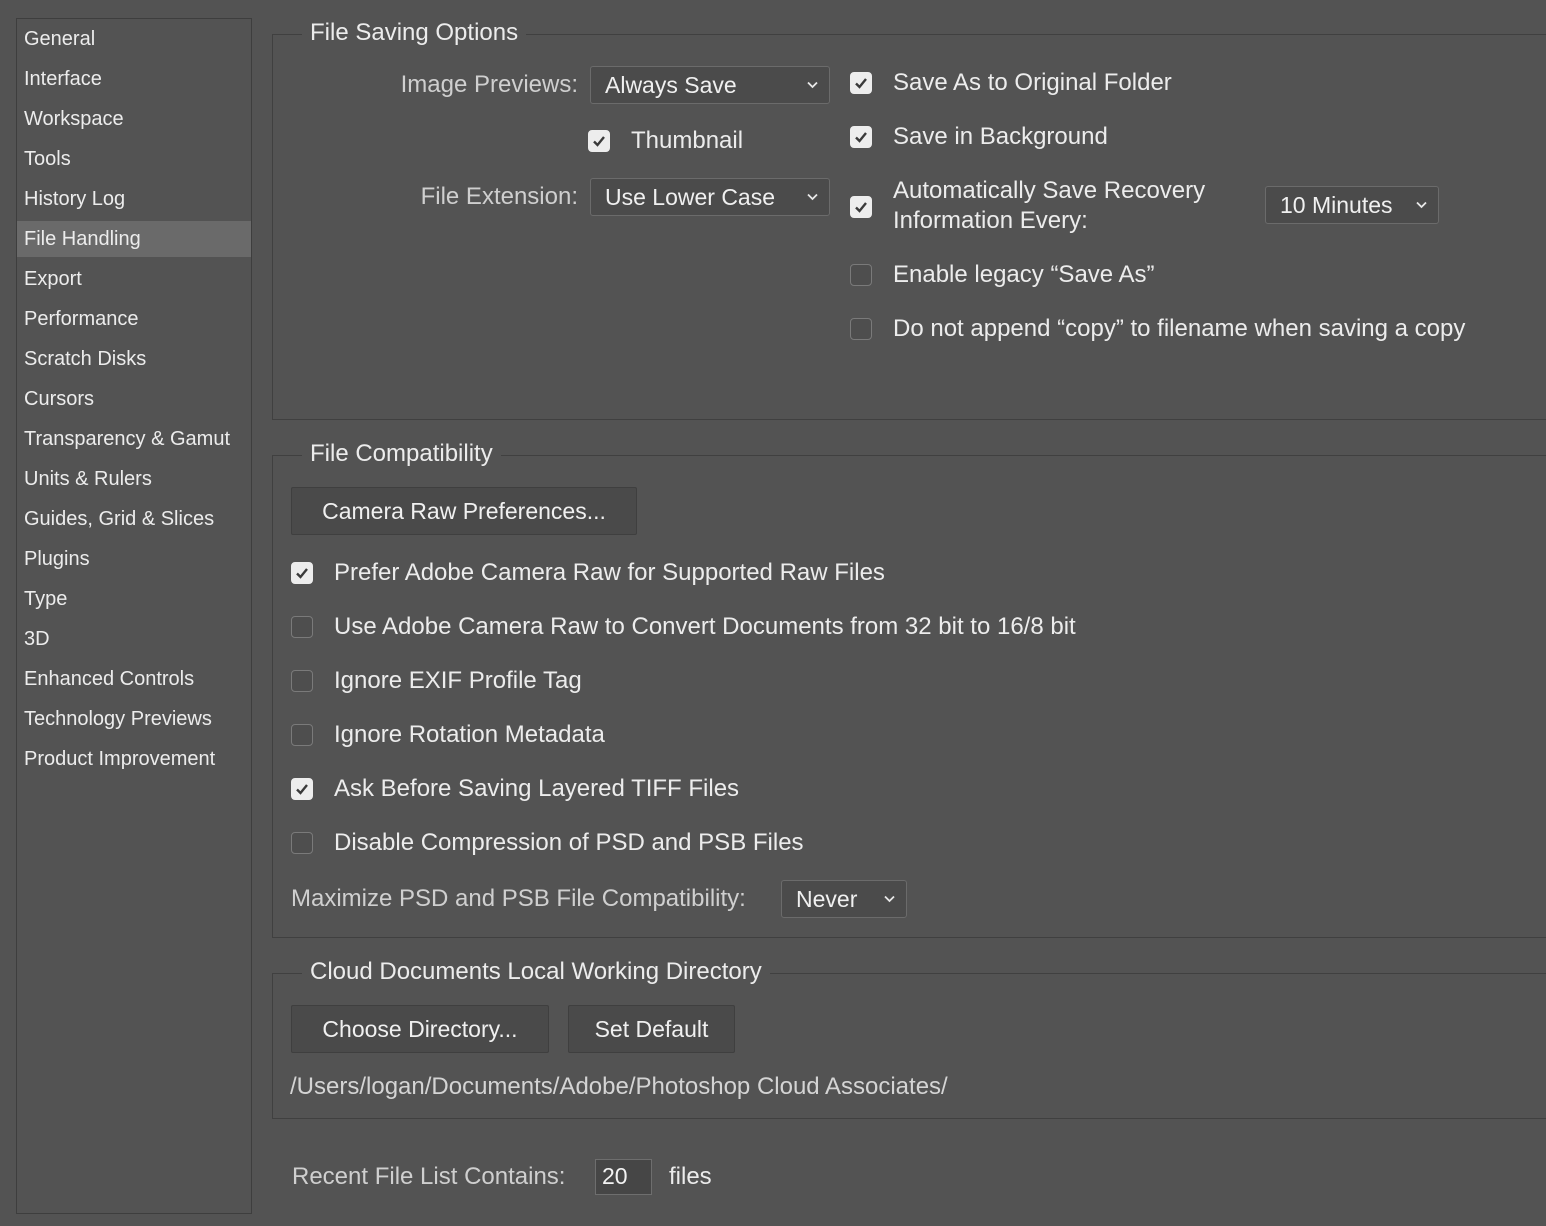  I want to click on sidebar-item-type: Type, so click(134, 599).